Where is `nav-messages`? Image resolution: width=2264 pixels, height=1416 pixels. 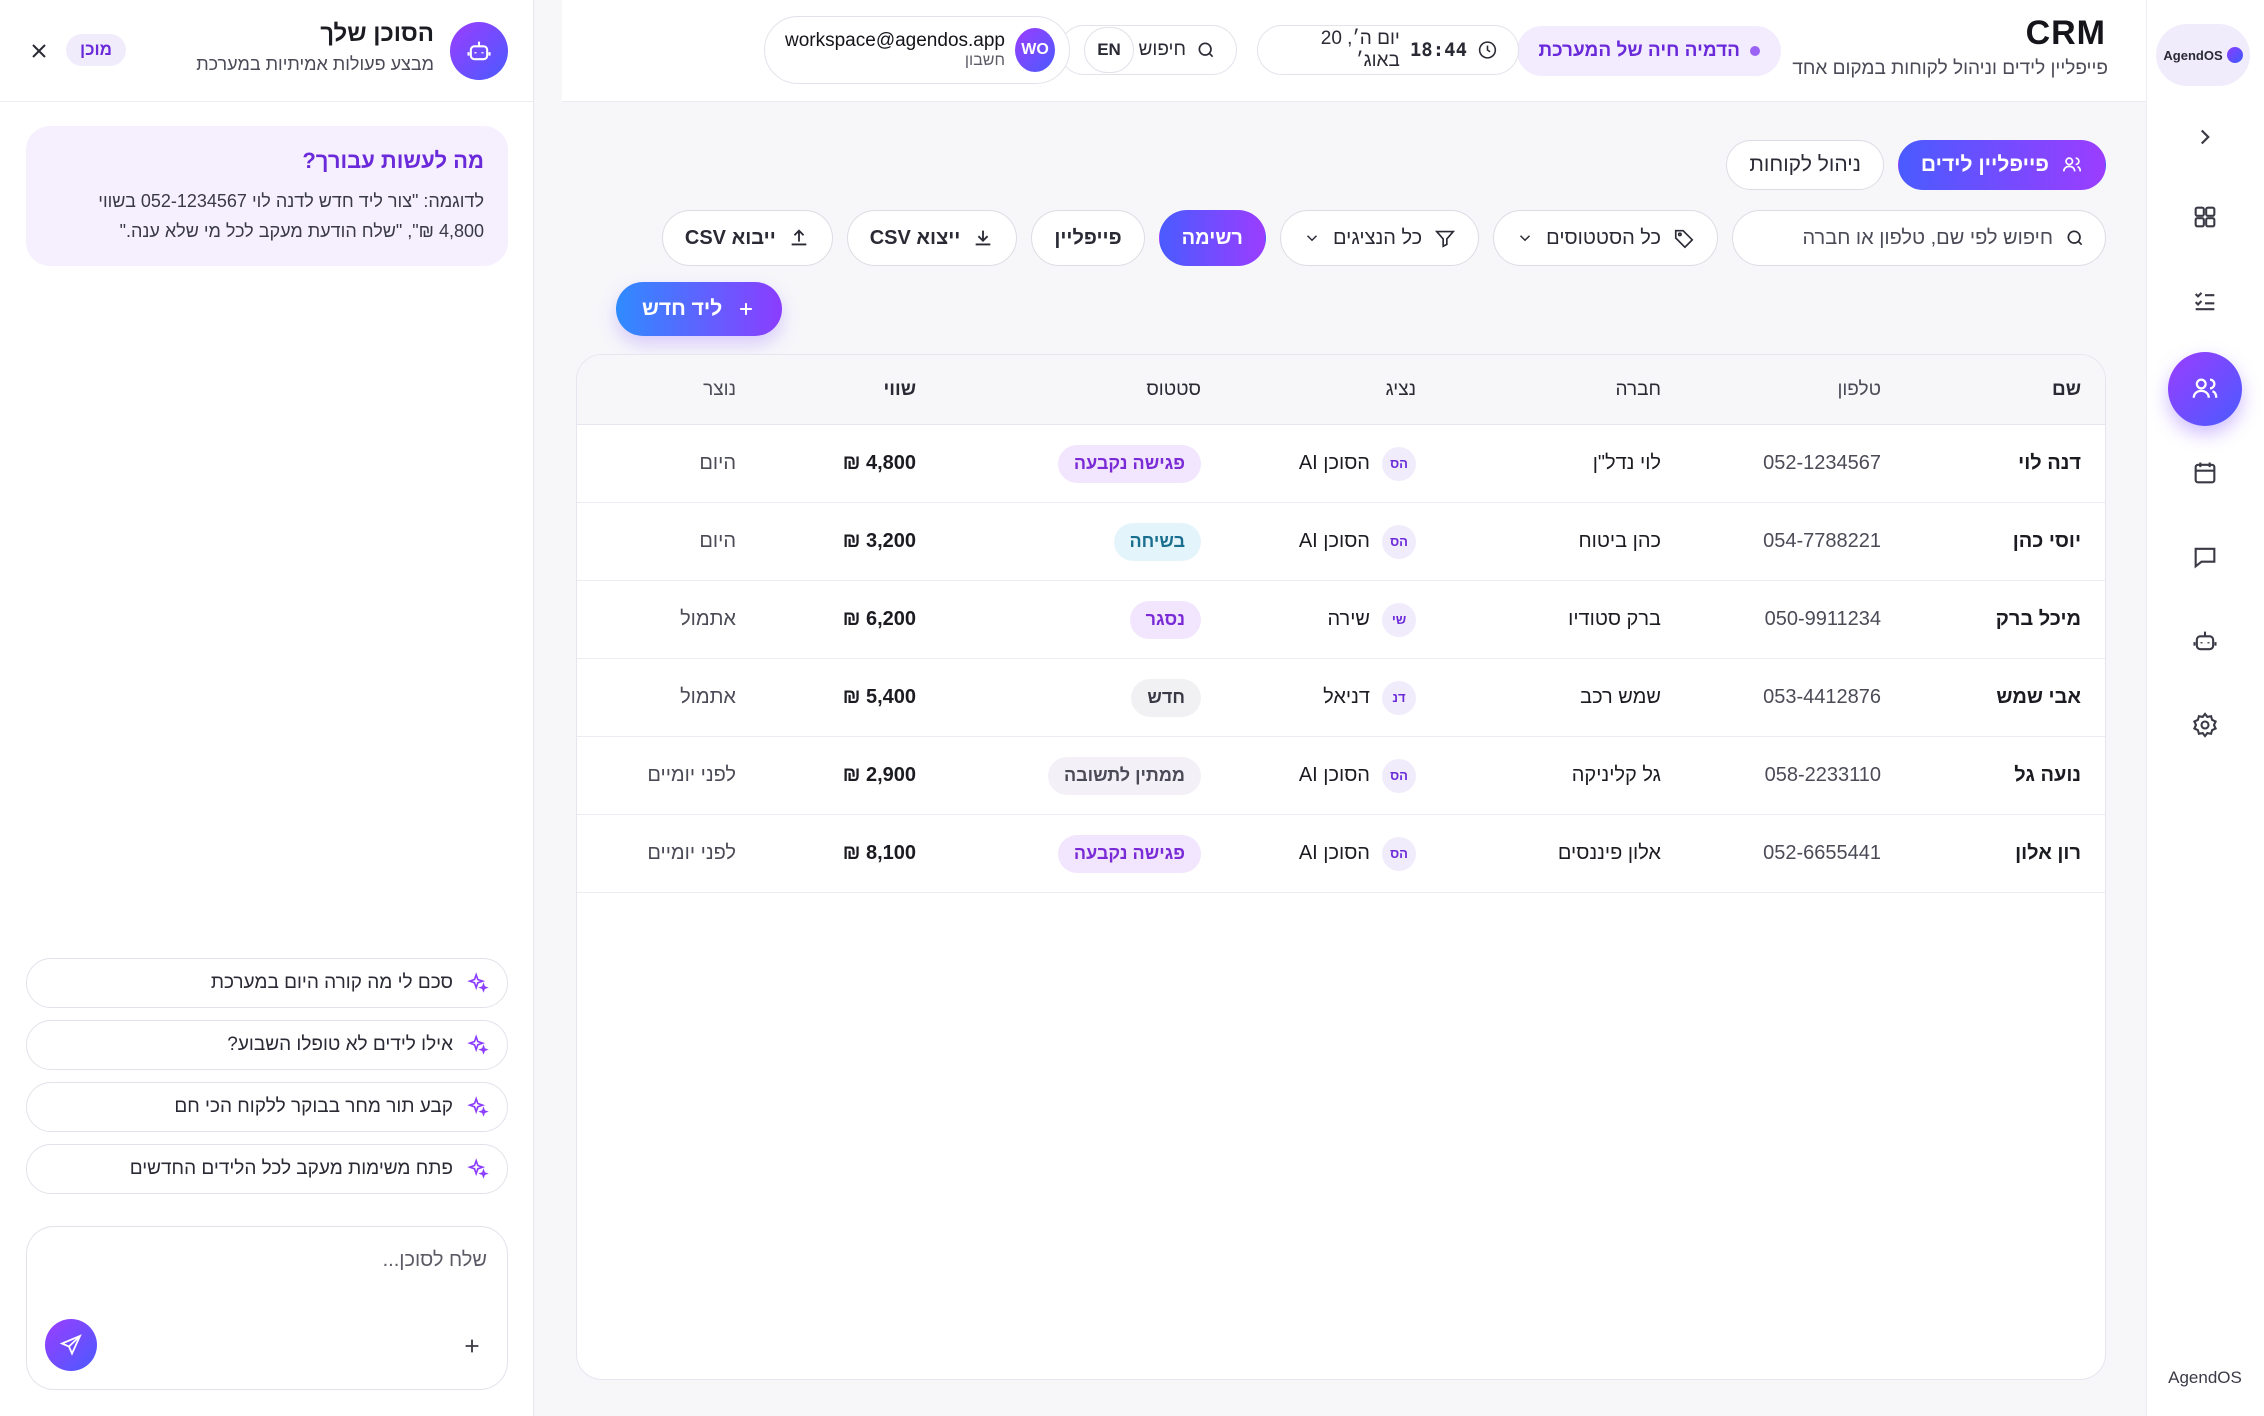
nav-messages is located at coordinates (2205, 557).